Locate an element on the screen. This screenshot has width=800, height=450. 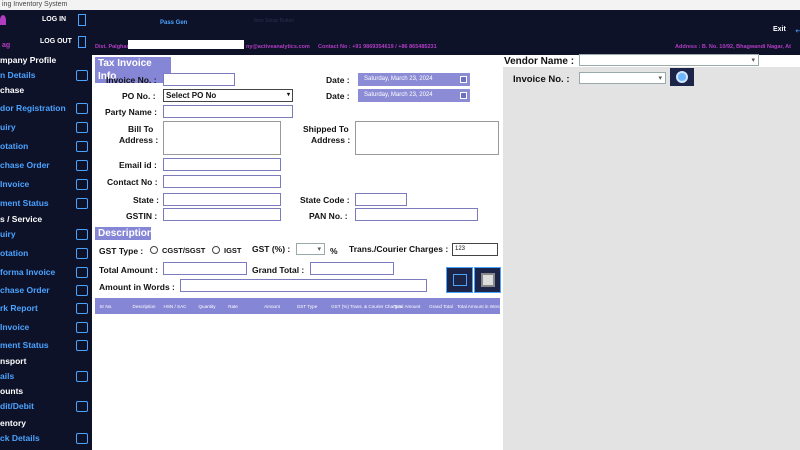
user-icon is located at coordinates (3, 20).